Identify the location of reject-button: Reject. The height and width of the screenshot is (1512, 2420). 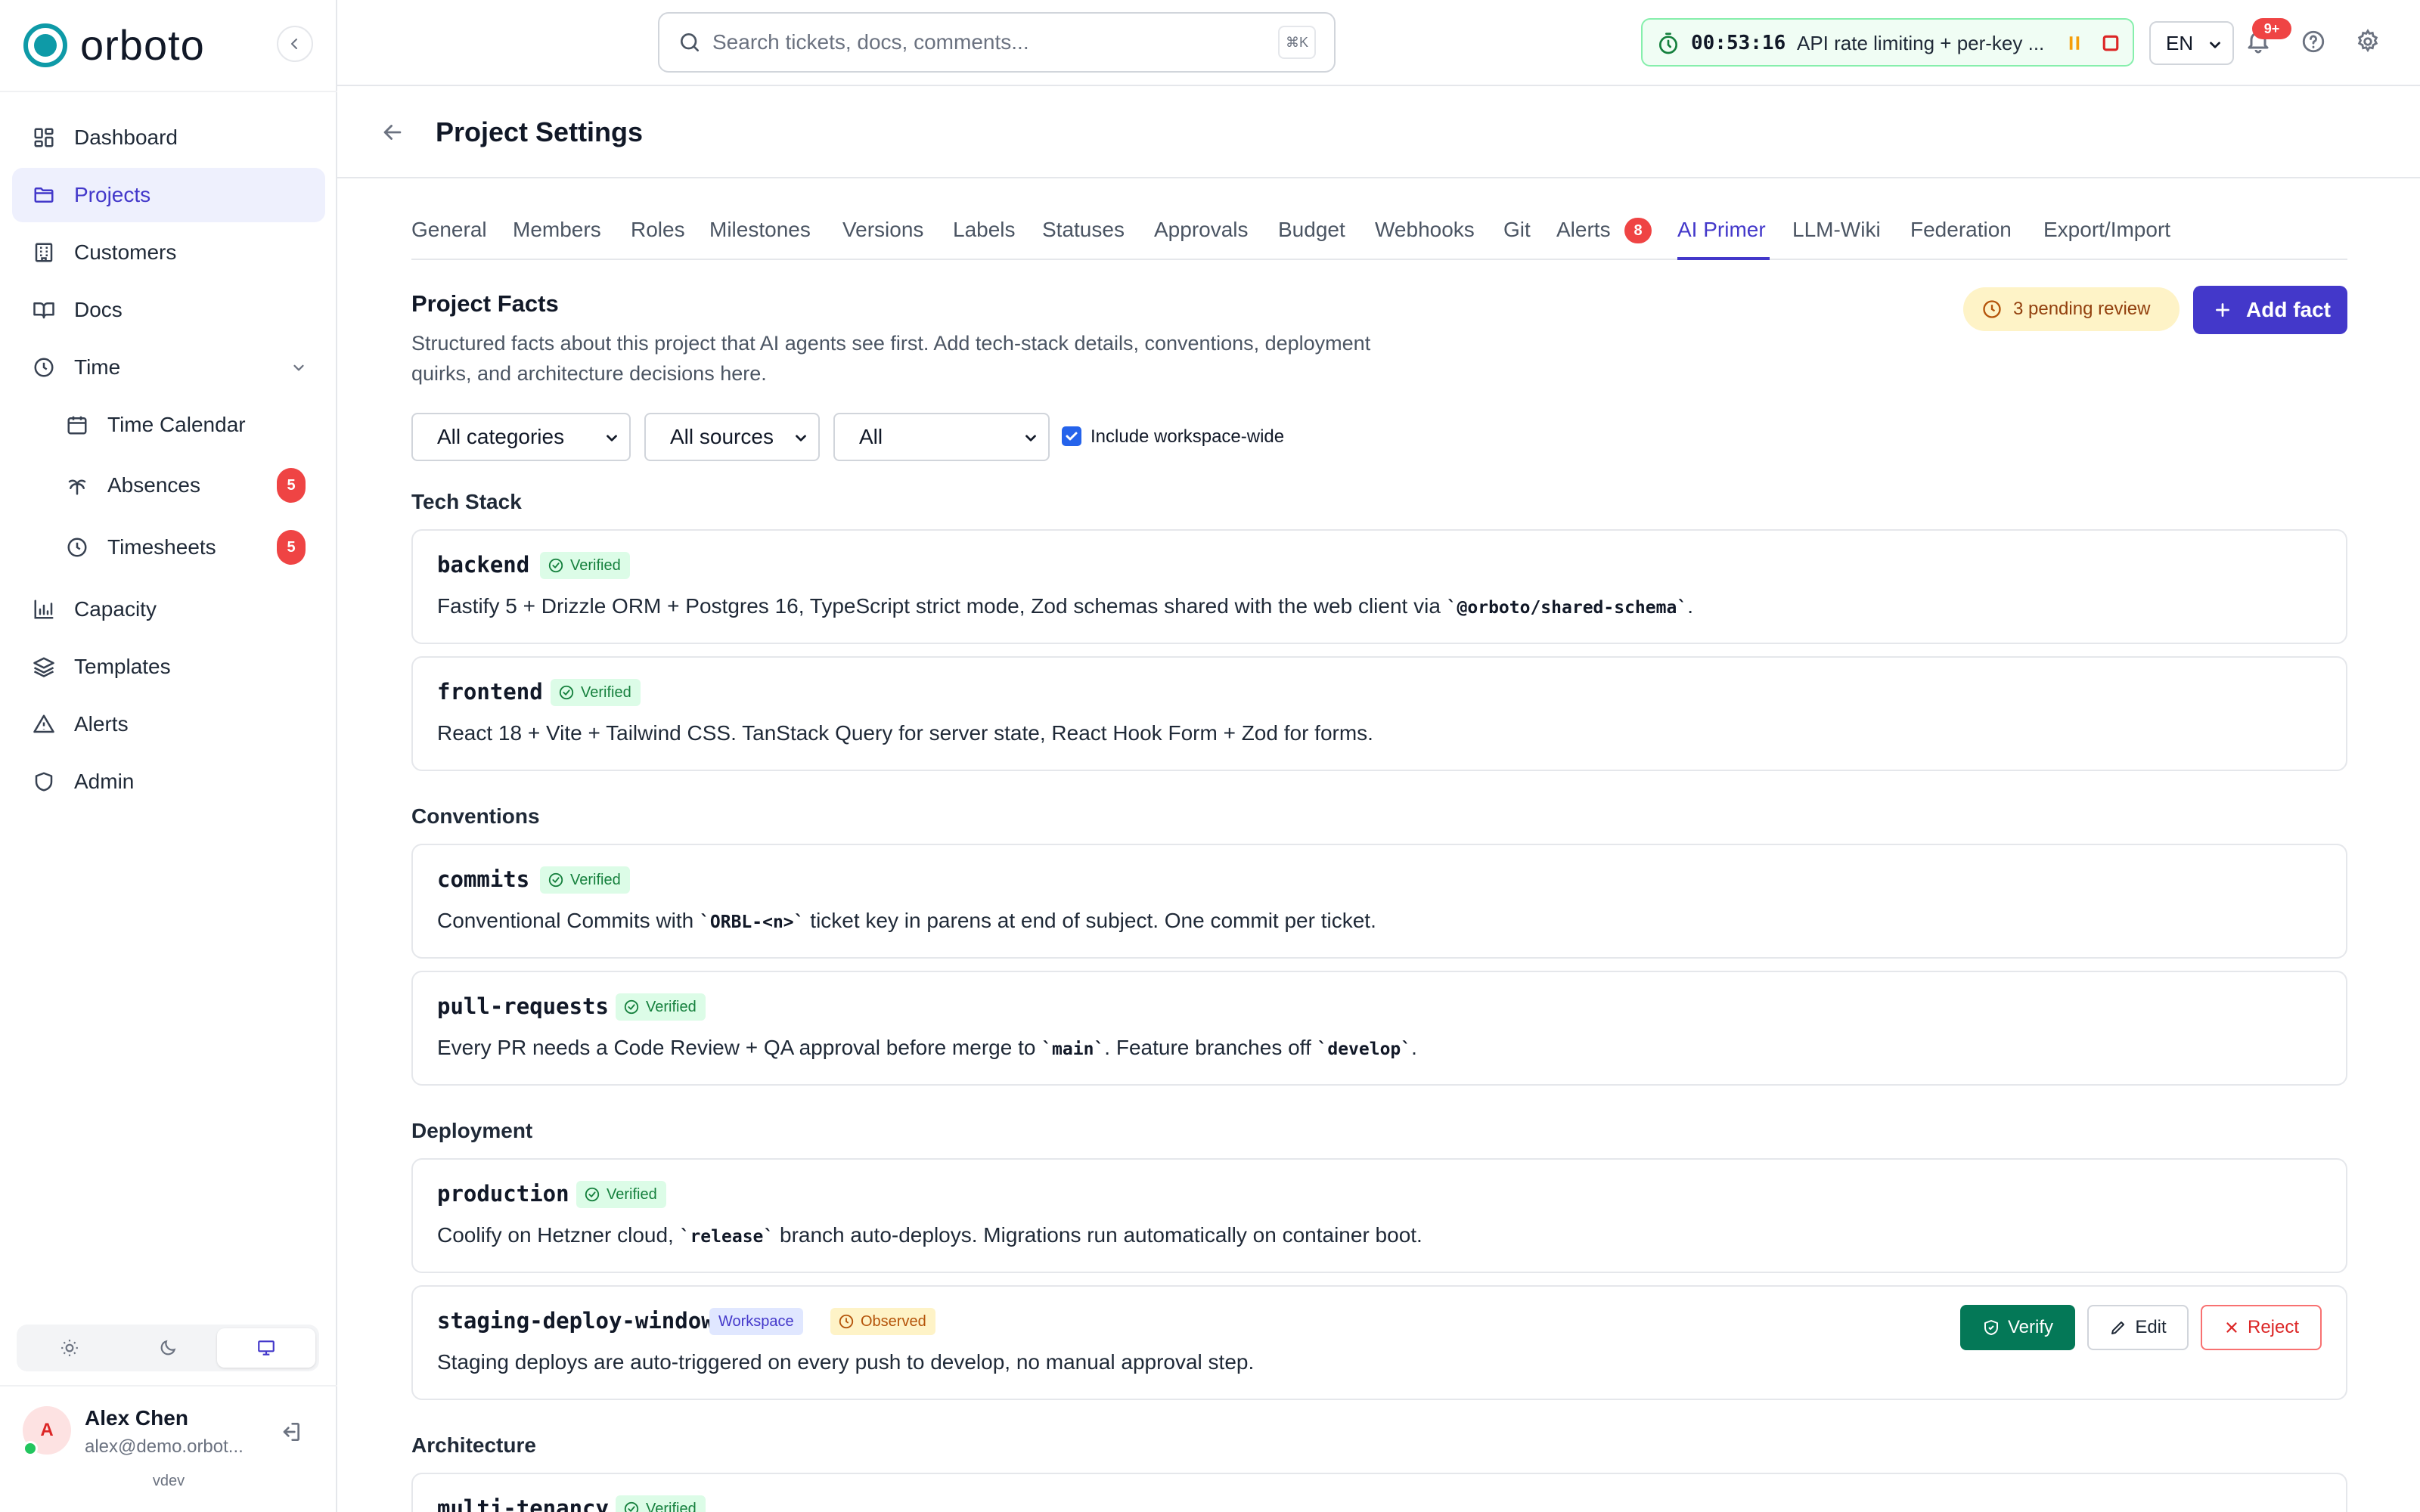
(2261, 1327).